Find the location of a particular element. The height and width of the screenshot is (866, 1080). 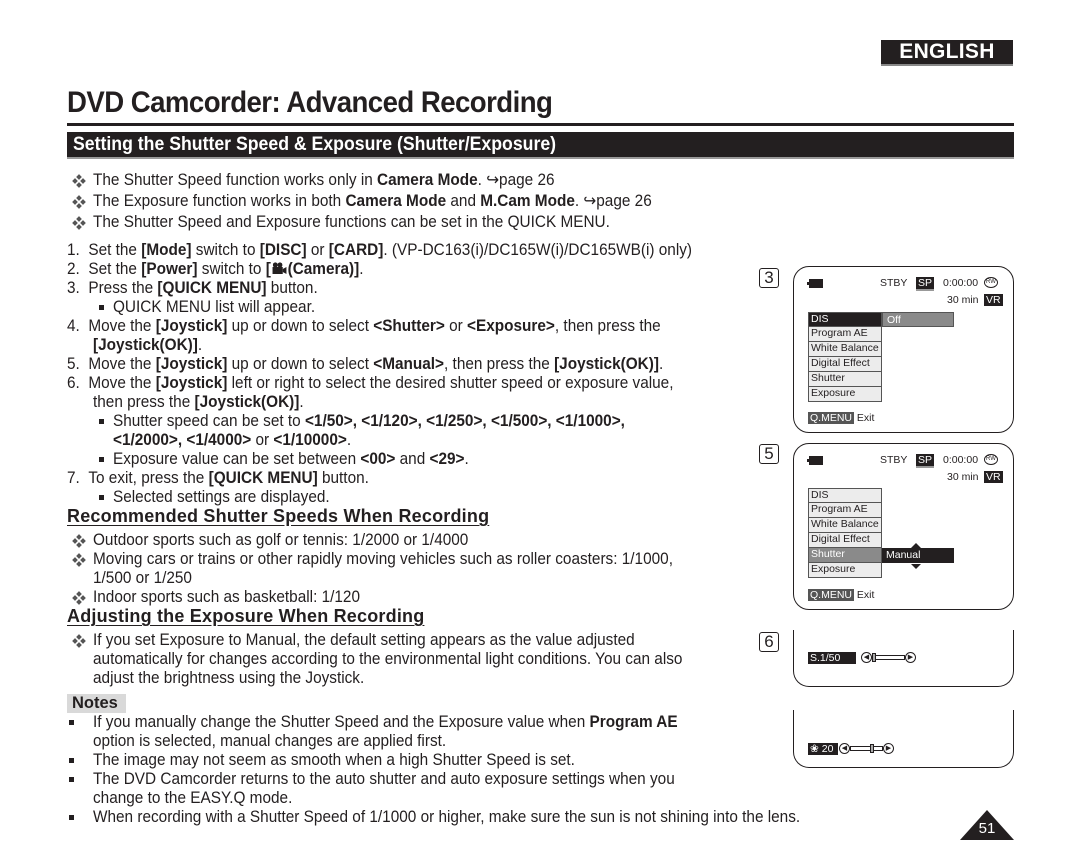

recommended-item-cont: 1/500 or 1/250 is located at coordinates (142, 578).